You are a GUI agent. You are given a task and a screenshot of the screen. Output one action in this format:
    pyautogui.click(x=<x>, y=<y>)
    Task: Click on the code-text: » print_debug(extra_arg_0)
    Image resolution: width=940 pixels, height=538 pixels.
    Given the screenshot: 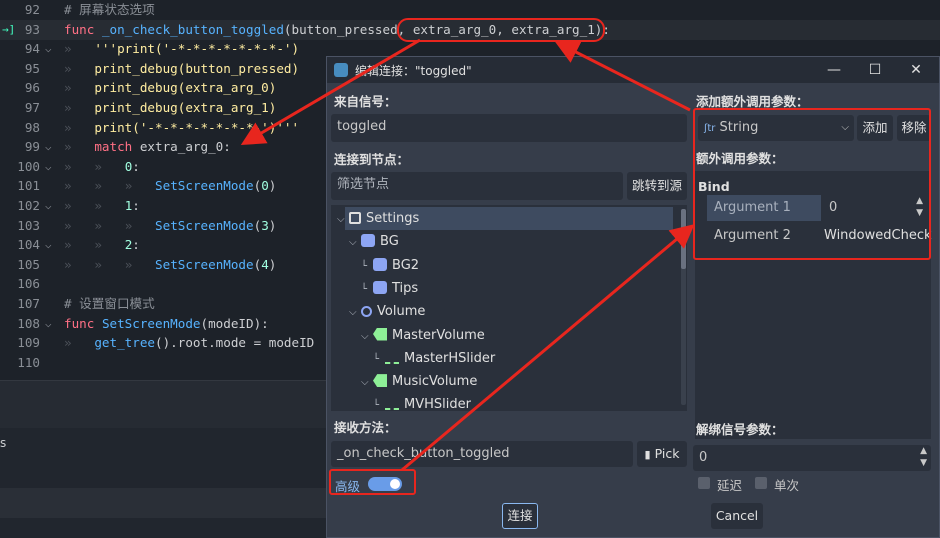 What is the action you would take?
    pyautogui.click(x=170, y=88)
    